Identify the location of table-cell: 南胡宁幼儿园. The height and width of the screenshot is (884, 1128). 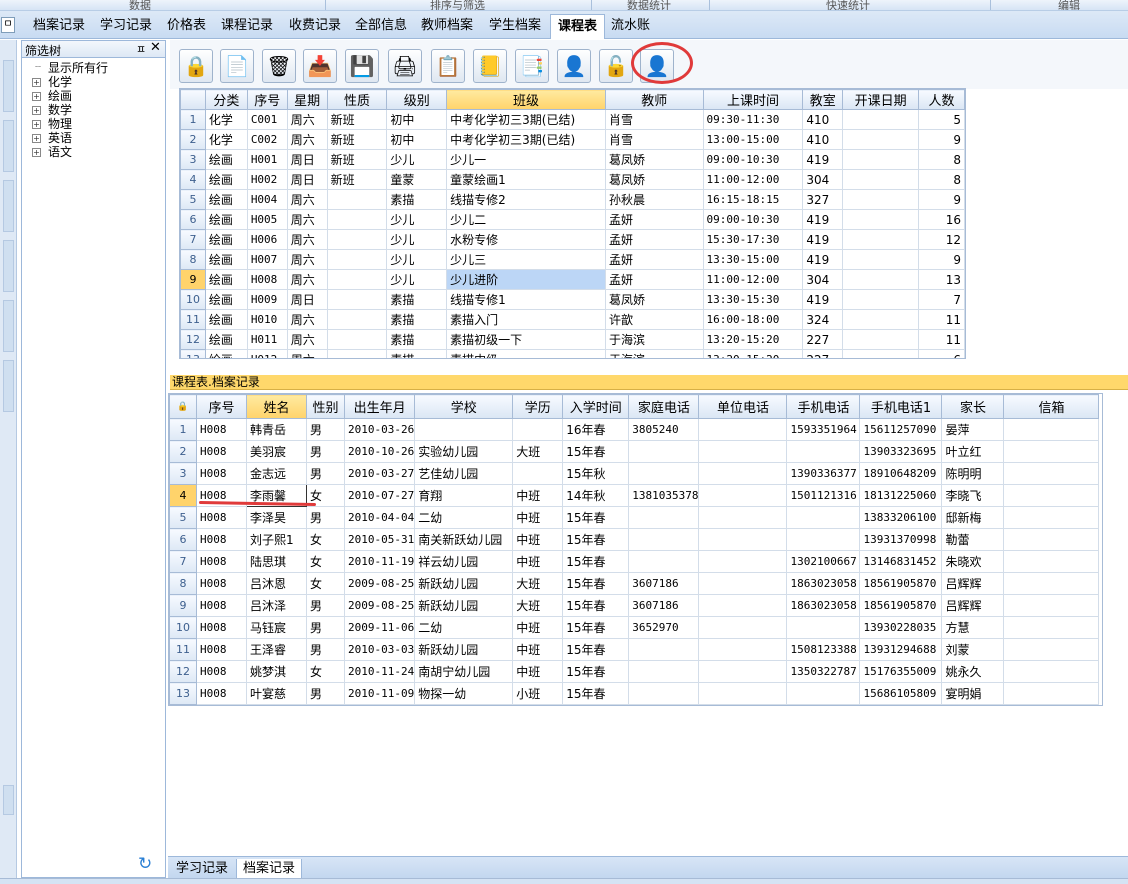
(464, 671).